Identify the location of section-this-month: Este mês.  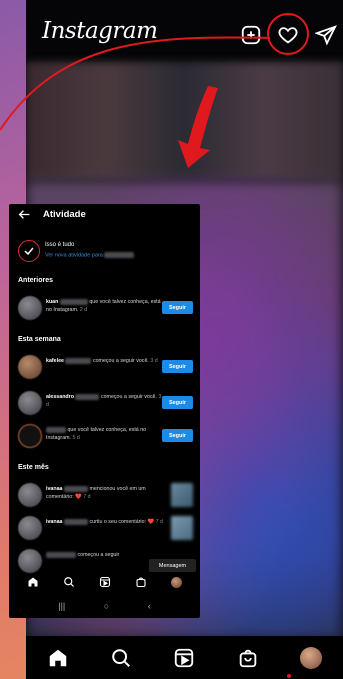
(33, 467).